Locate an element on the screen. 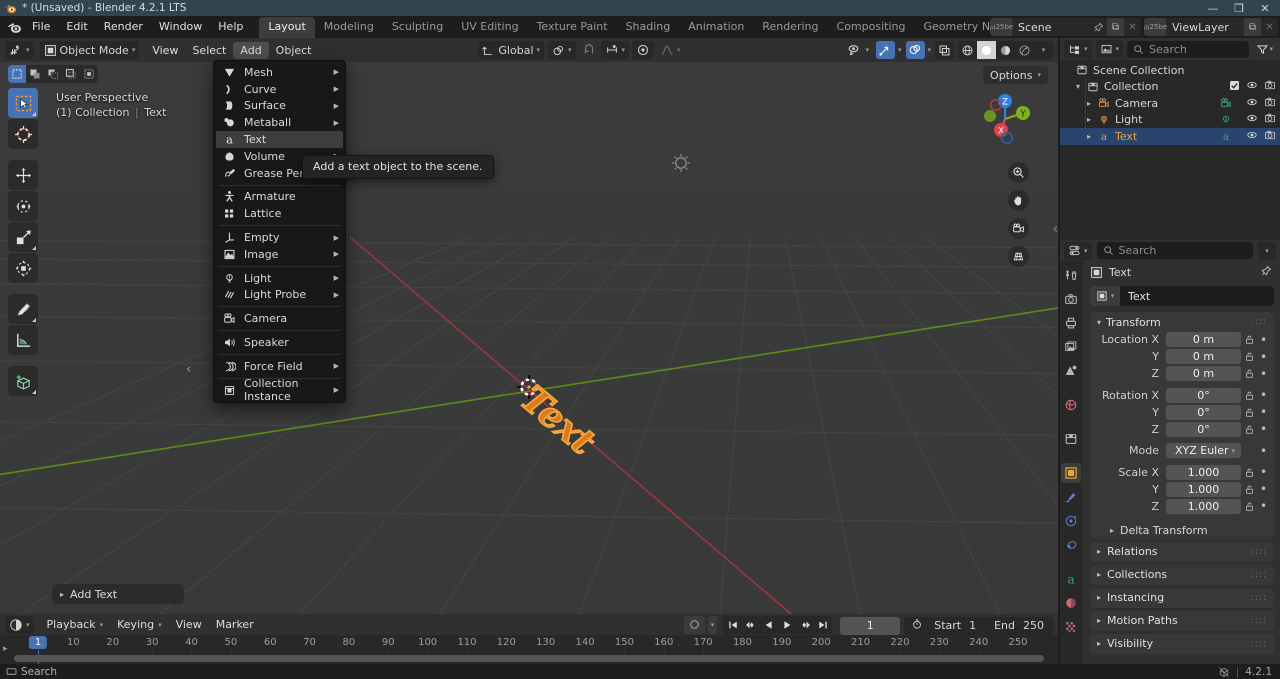  zoom-view-icon is located at coordinates (1018, 172).